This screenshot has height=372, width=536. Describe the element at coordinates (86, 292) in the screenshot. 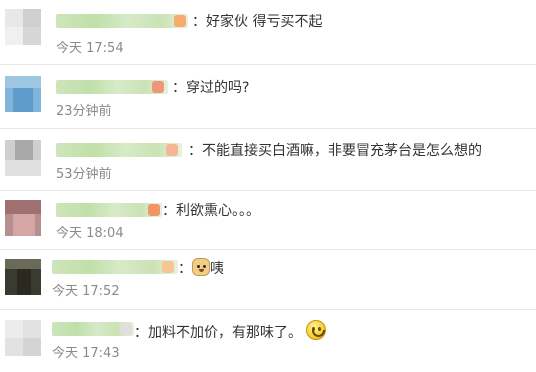

I see `comment-time: 今天 17:52` at that location.